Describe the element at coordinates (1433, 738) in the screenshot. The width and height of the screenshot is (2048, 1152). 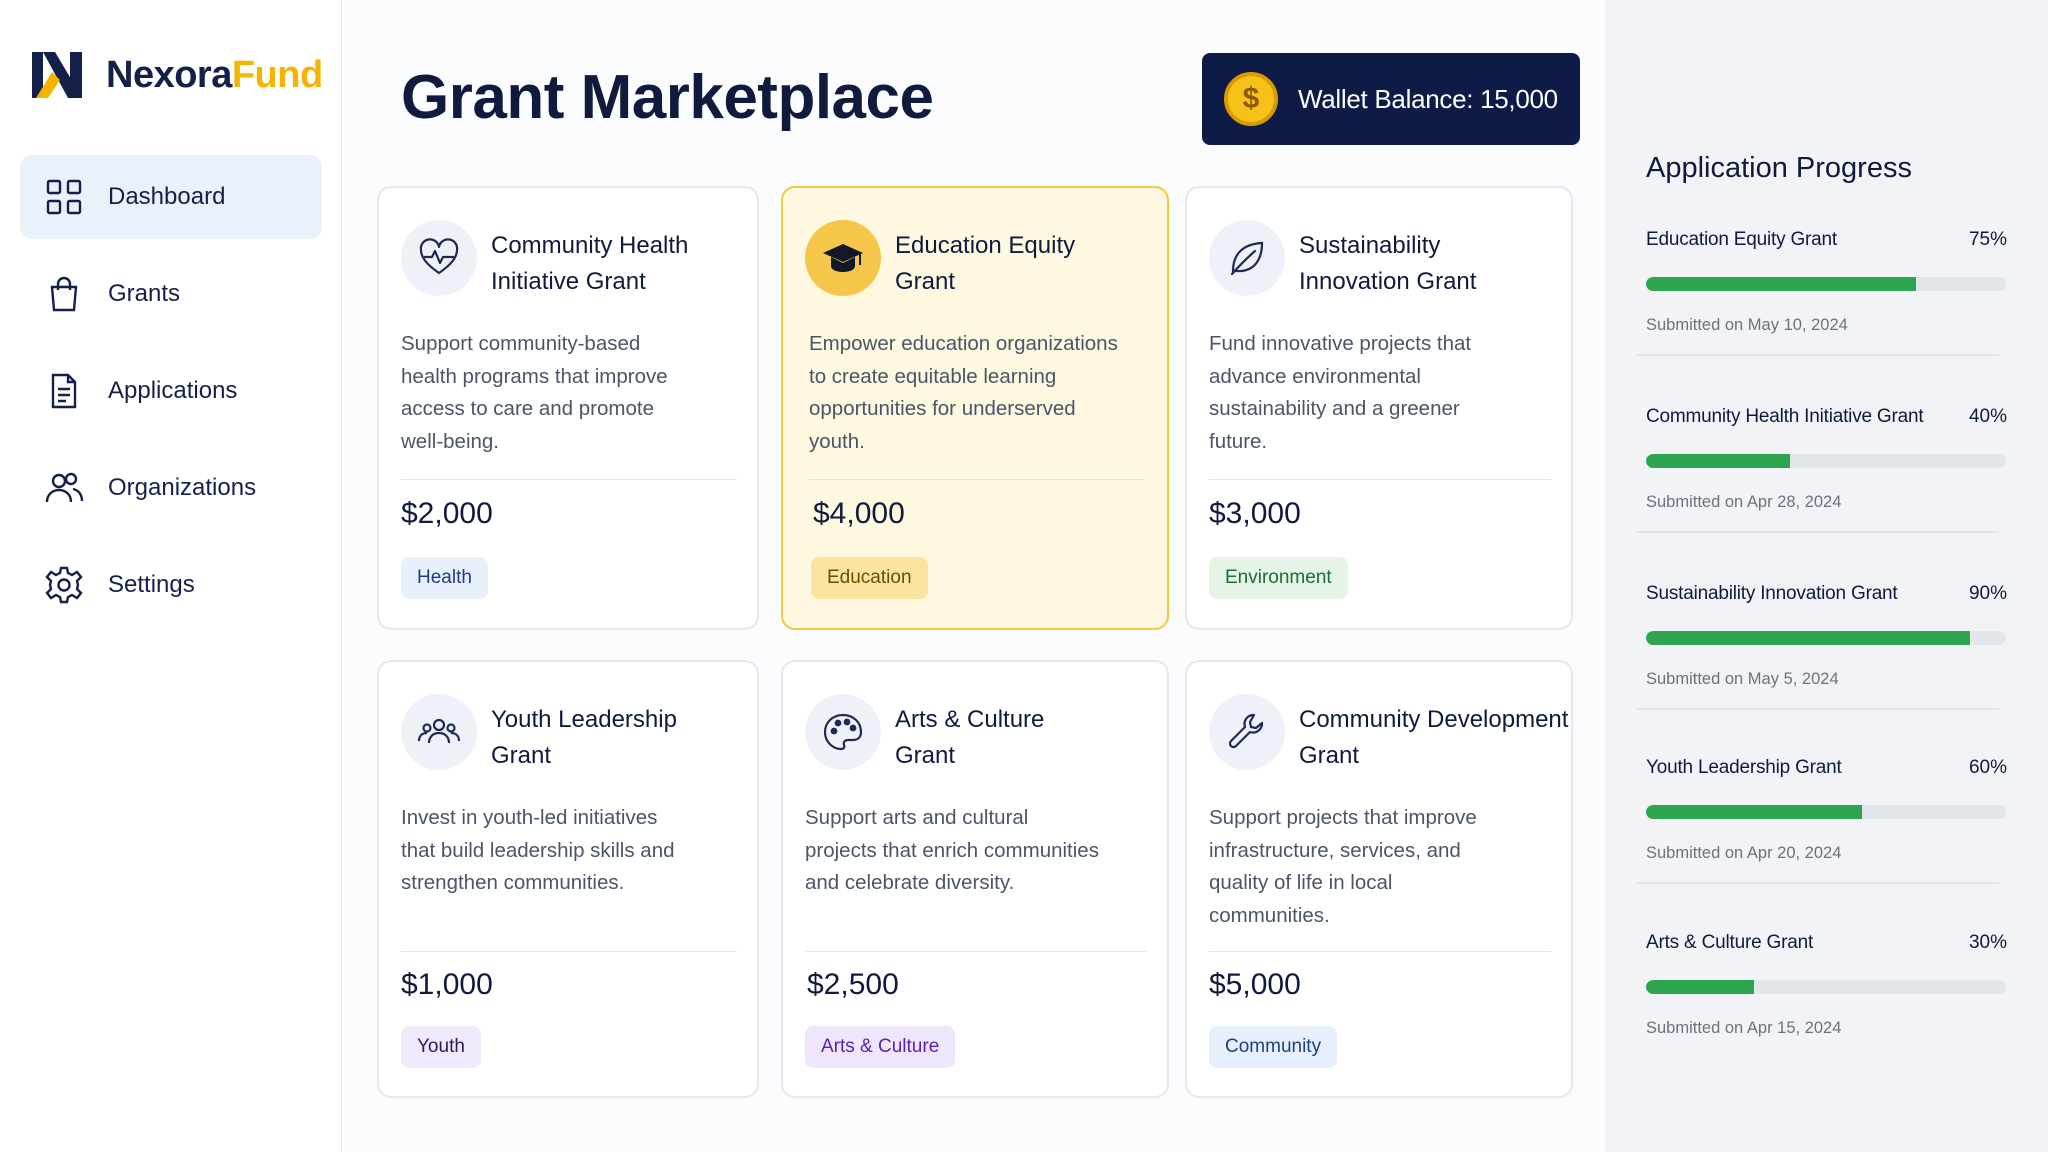
I see `grant-title: Community Development Grant` at that location.